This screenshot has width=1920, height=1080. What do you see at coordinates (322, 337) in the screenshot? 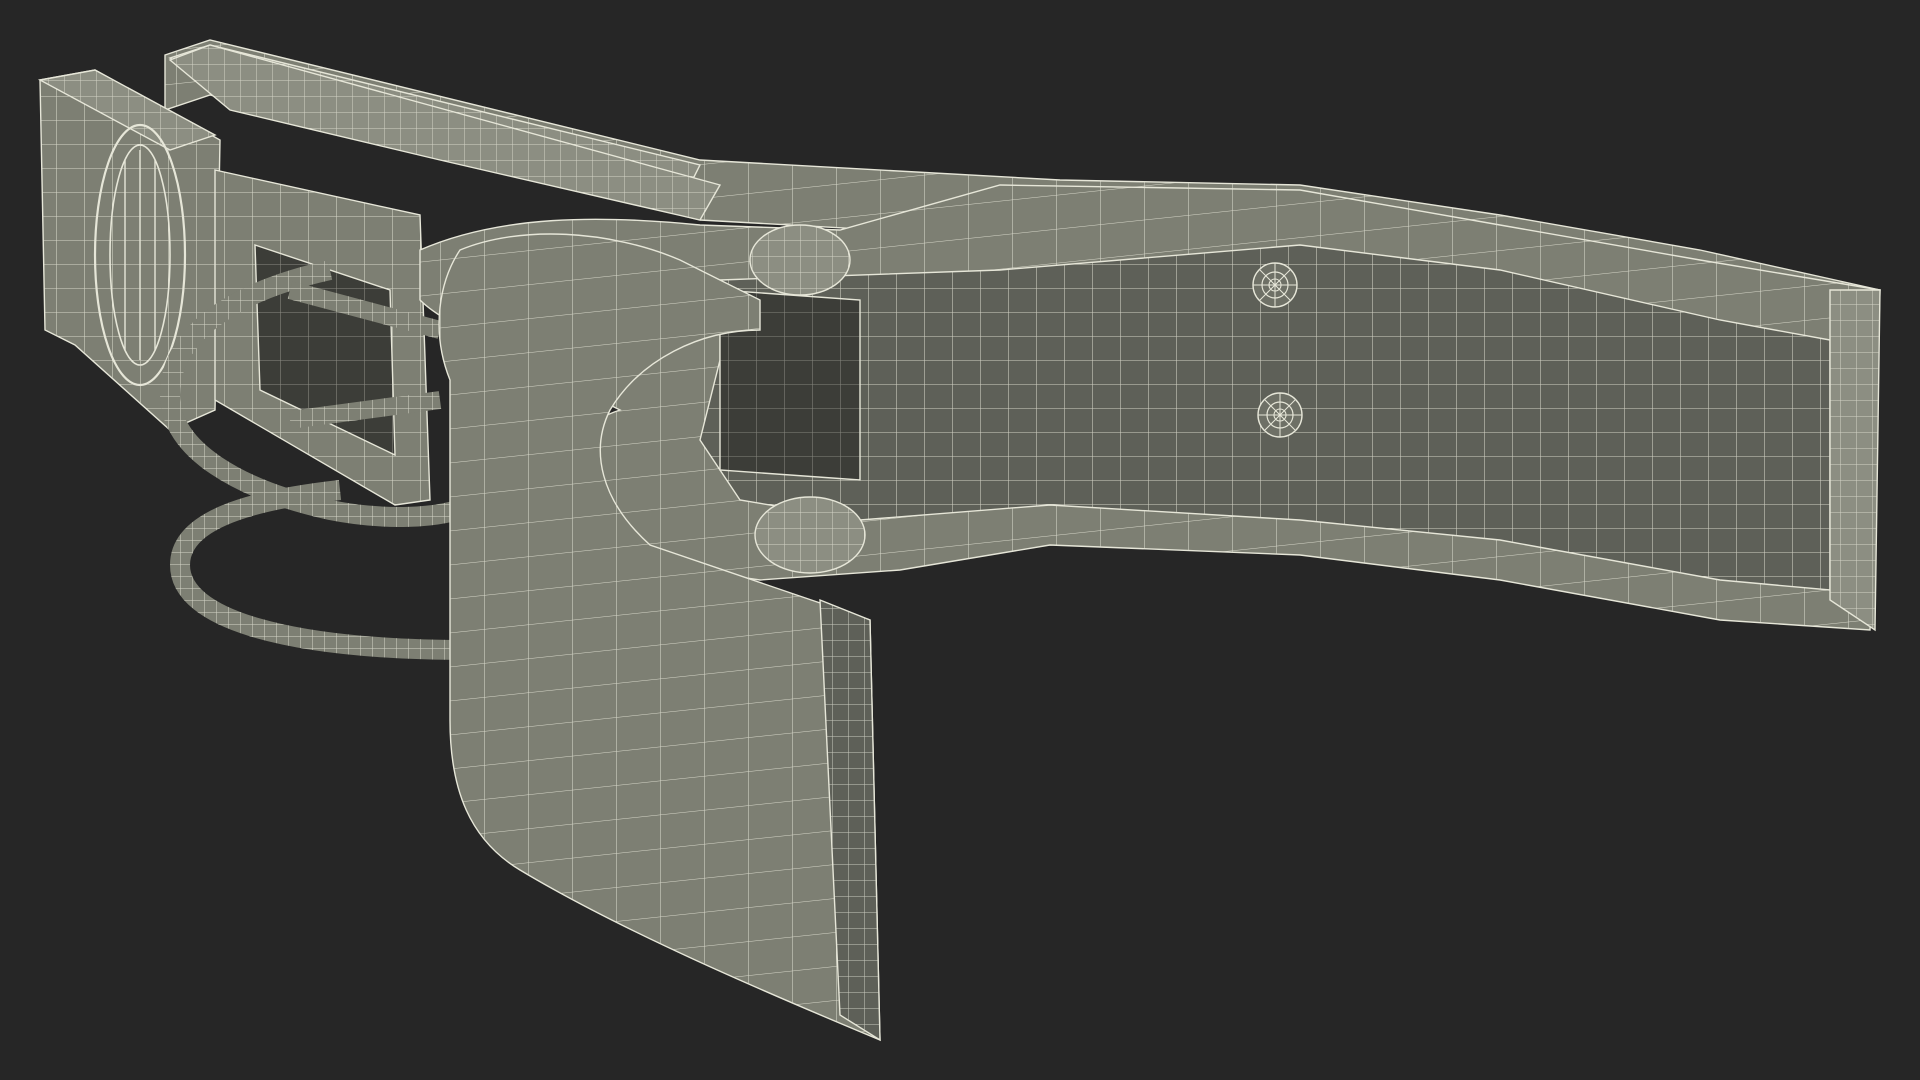
I see `hinge-block` at bounding box center [322, 337].